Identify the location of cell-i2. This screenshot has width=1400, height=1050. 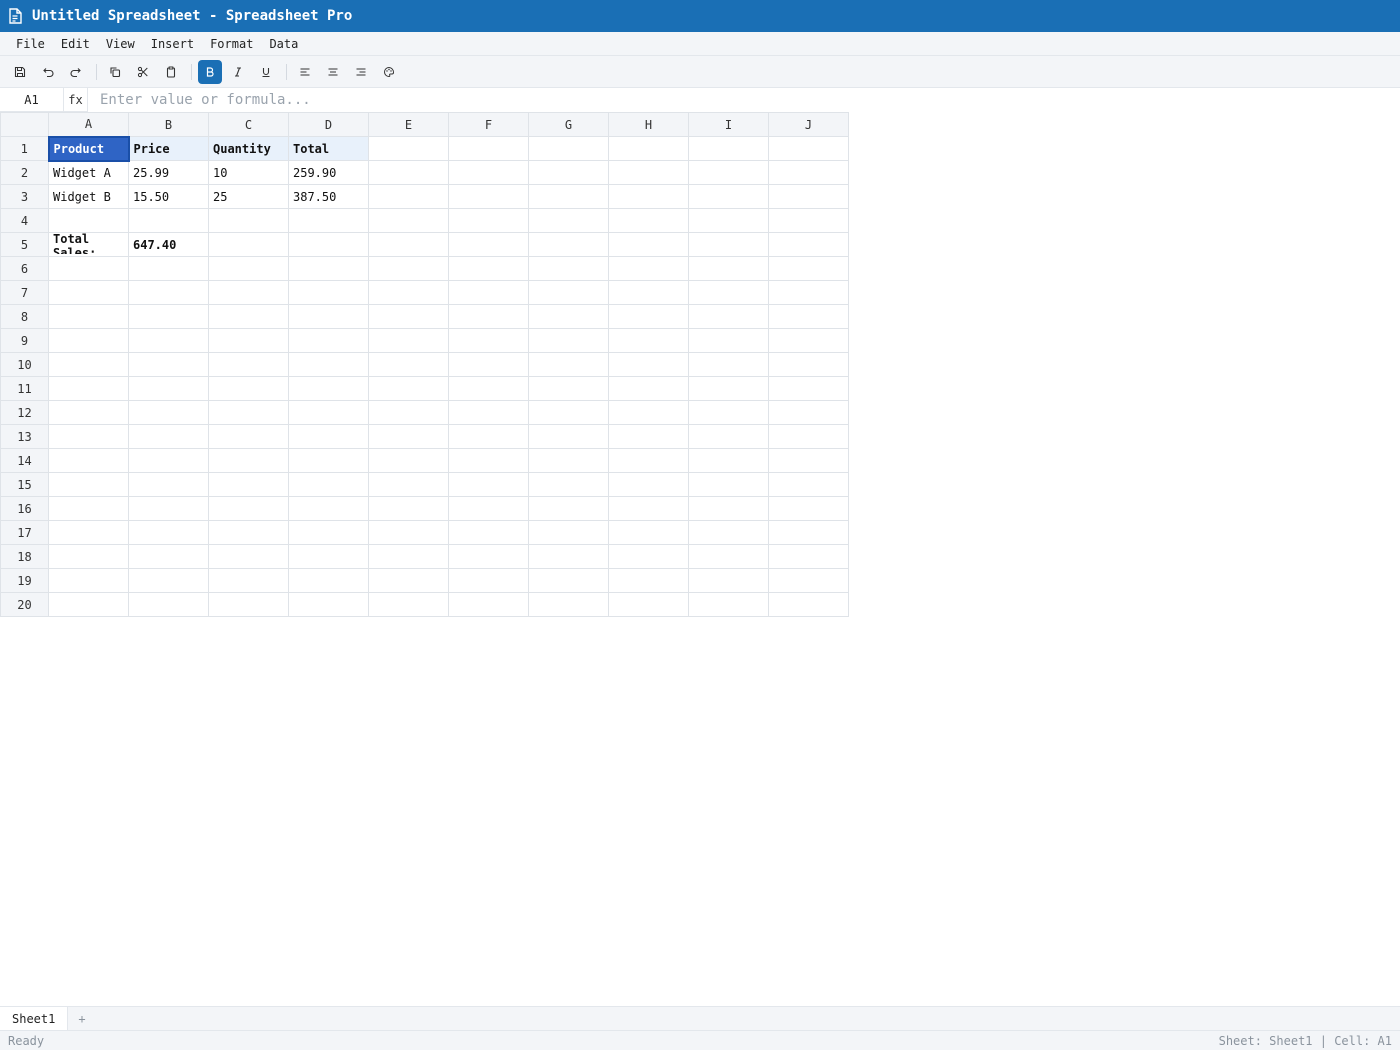
(728, 172).